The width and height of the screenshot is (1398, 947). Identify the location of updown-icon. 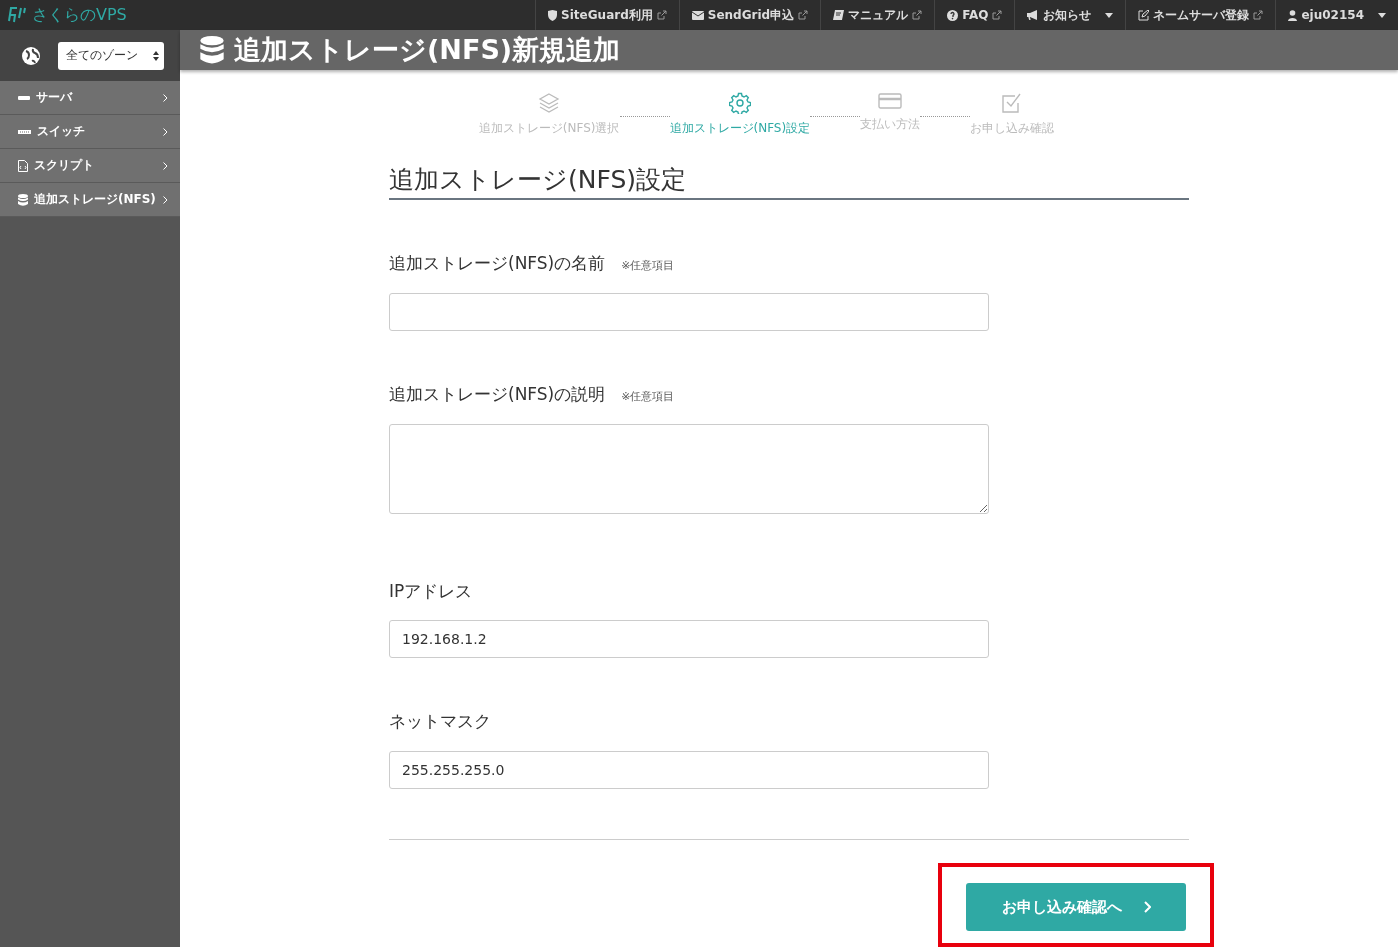
(156, 55).